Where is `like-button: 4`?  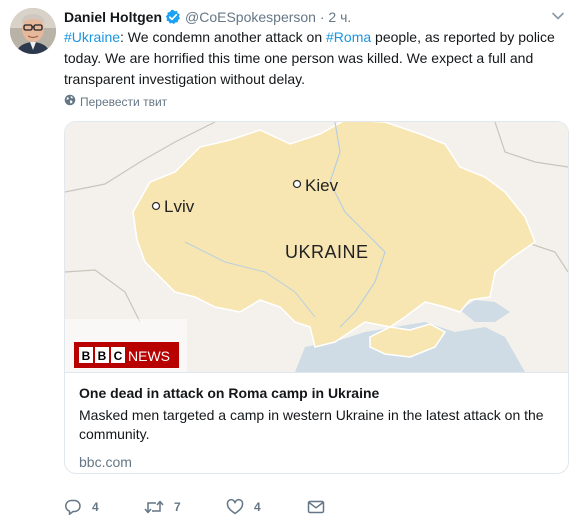
like-button: 4 is located at coordinates (243, 507).